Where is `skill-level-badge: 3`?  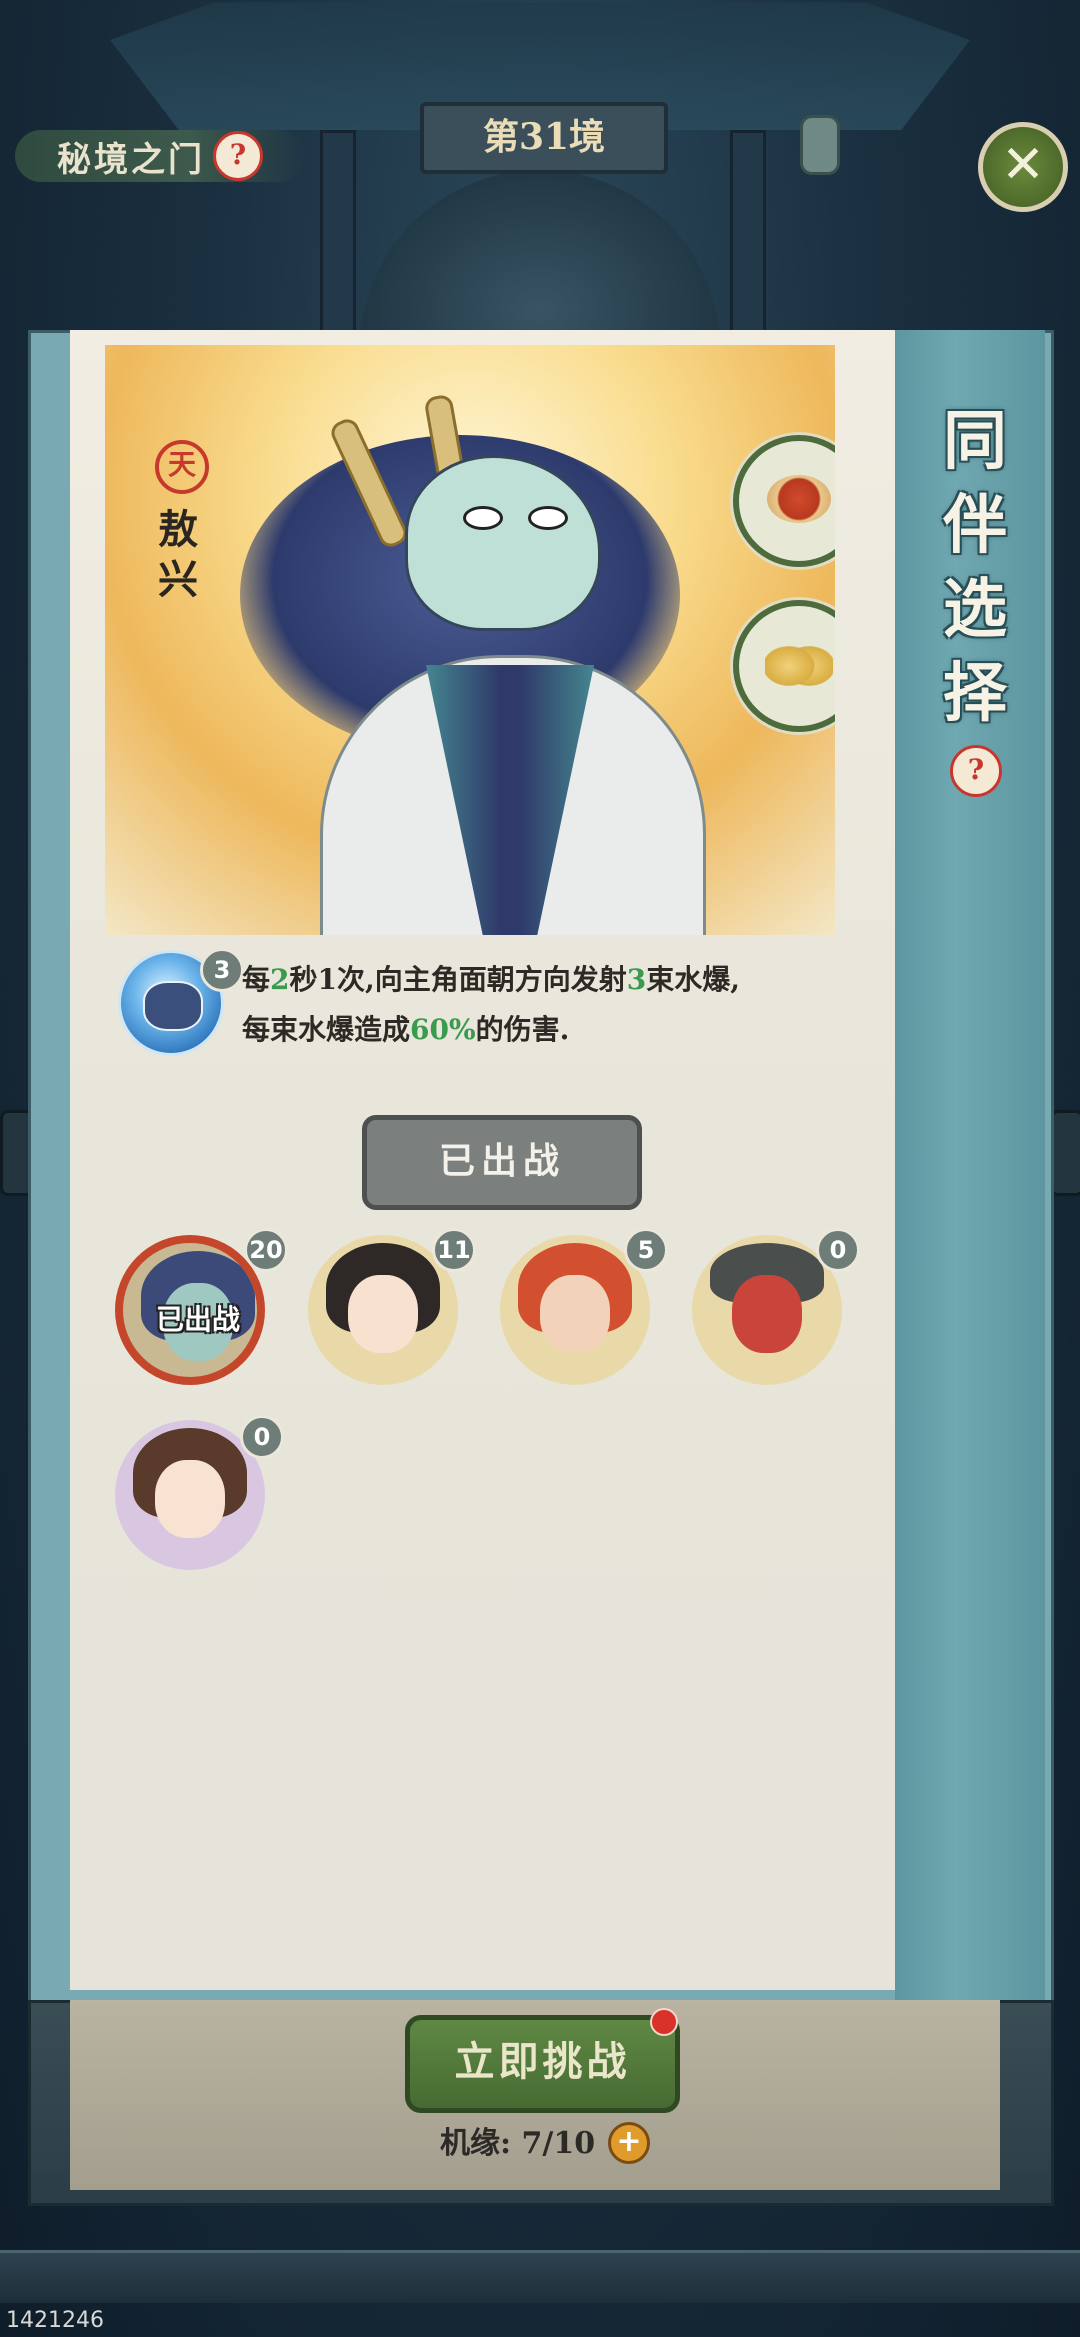
skill-level-badge: 3 is located at coordinates (222, 970).